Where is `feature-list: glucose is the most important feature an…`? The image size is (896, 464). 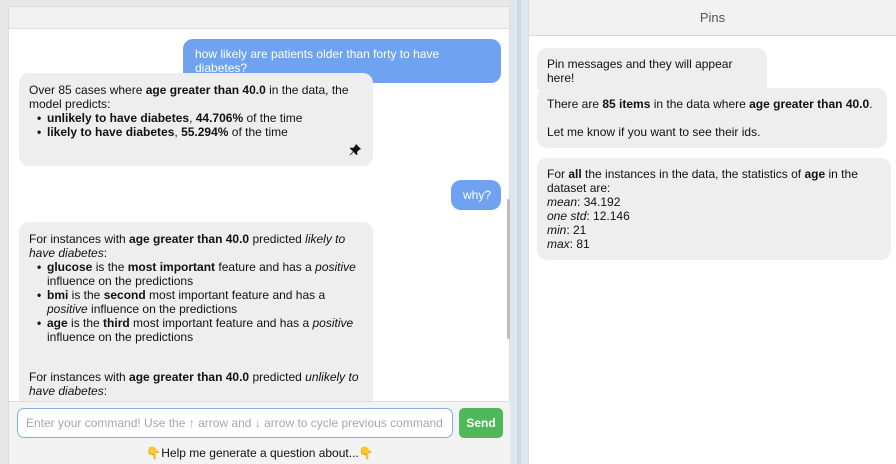
feature-list: glucose is the most important feature an… is located at coordinates (196, 302).